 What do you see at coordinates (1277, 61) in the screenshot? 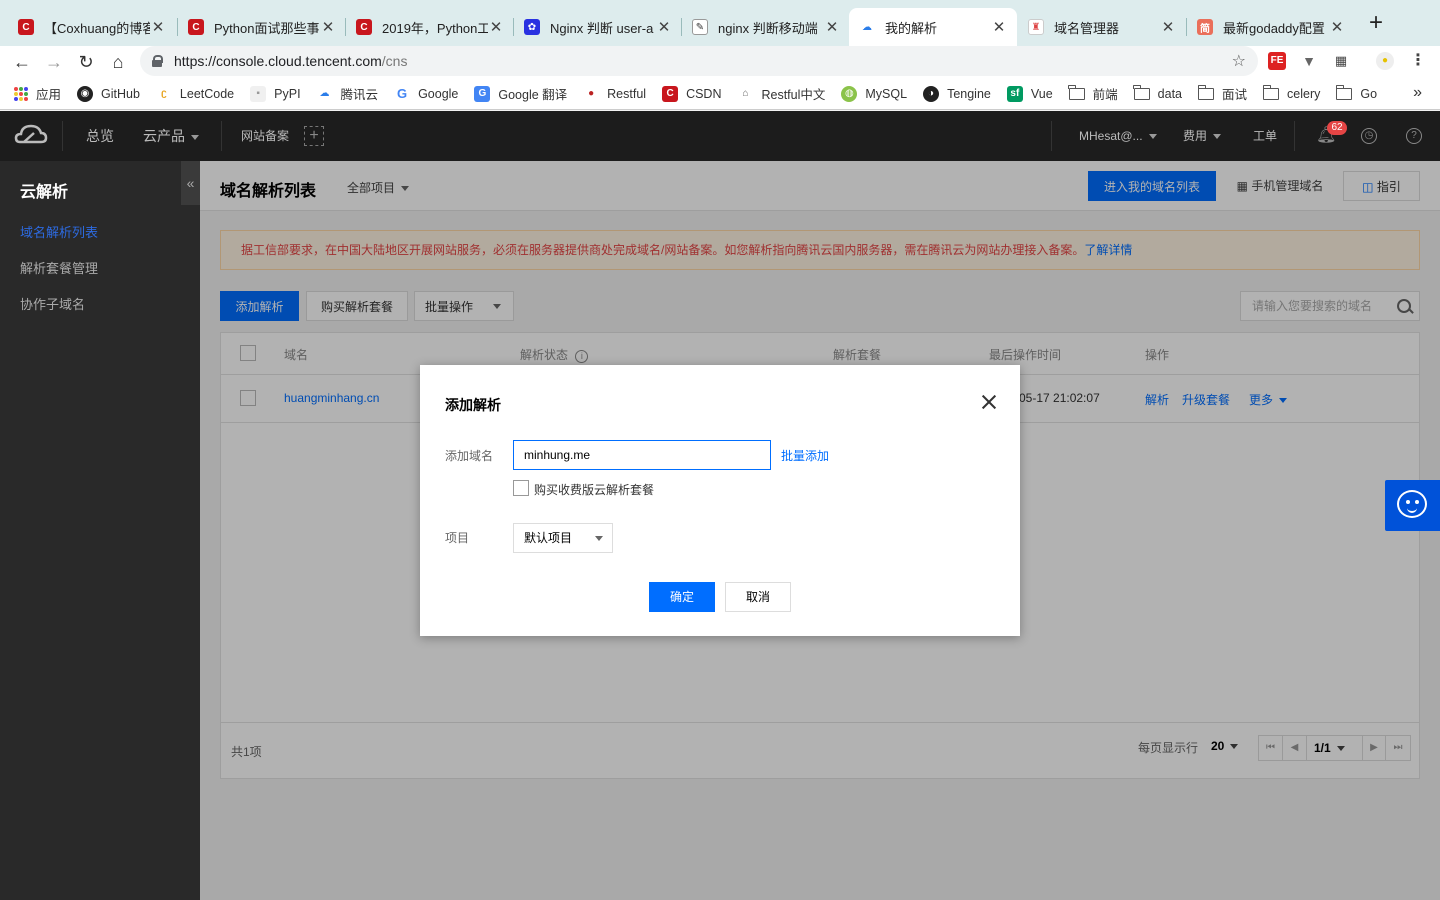
I see `fe-extension-icon: FE` at bounding box center [1277, 61].